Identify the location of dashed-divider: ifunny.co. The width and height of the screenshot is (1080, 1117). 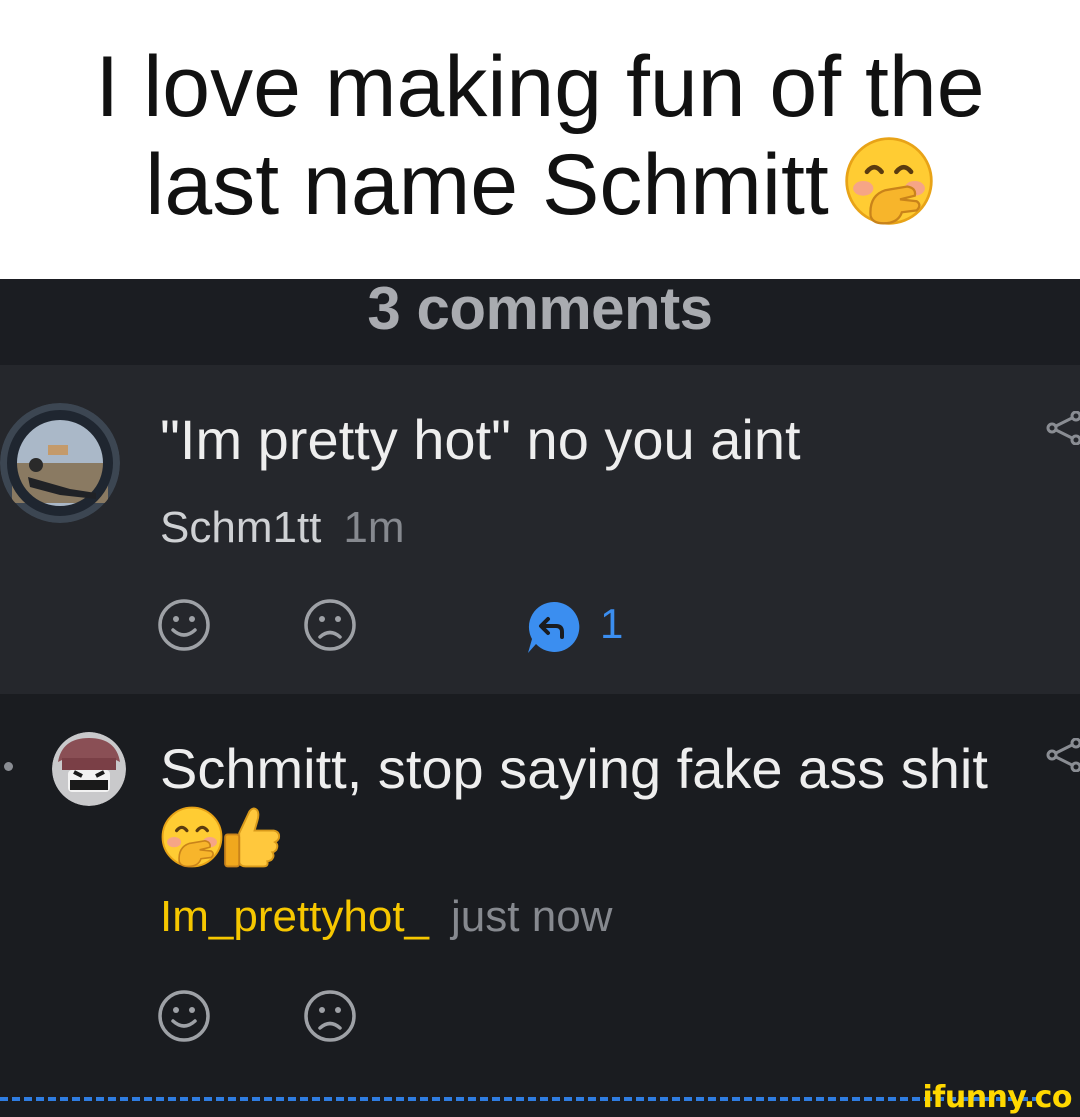
(540, 1098).